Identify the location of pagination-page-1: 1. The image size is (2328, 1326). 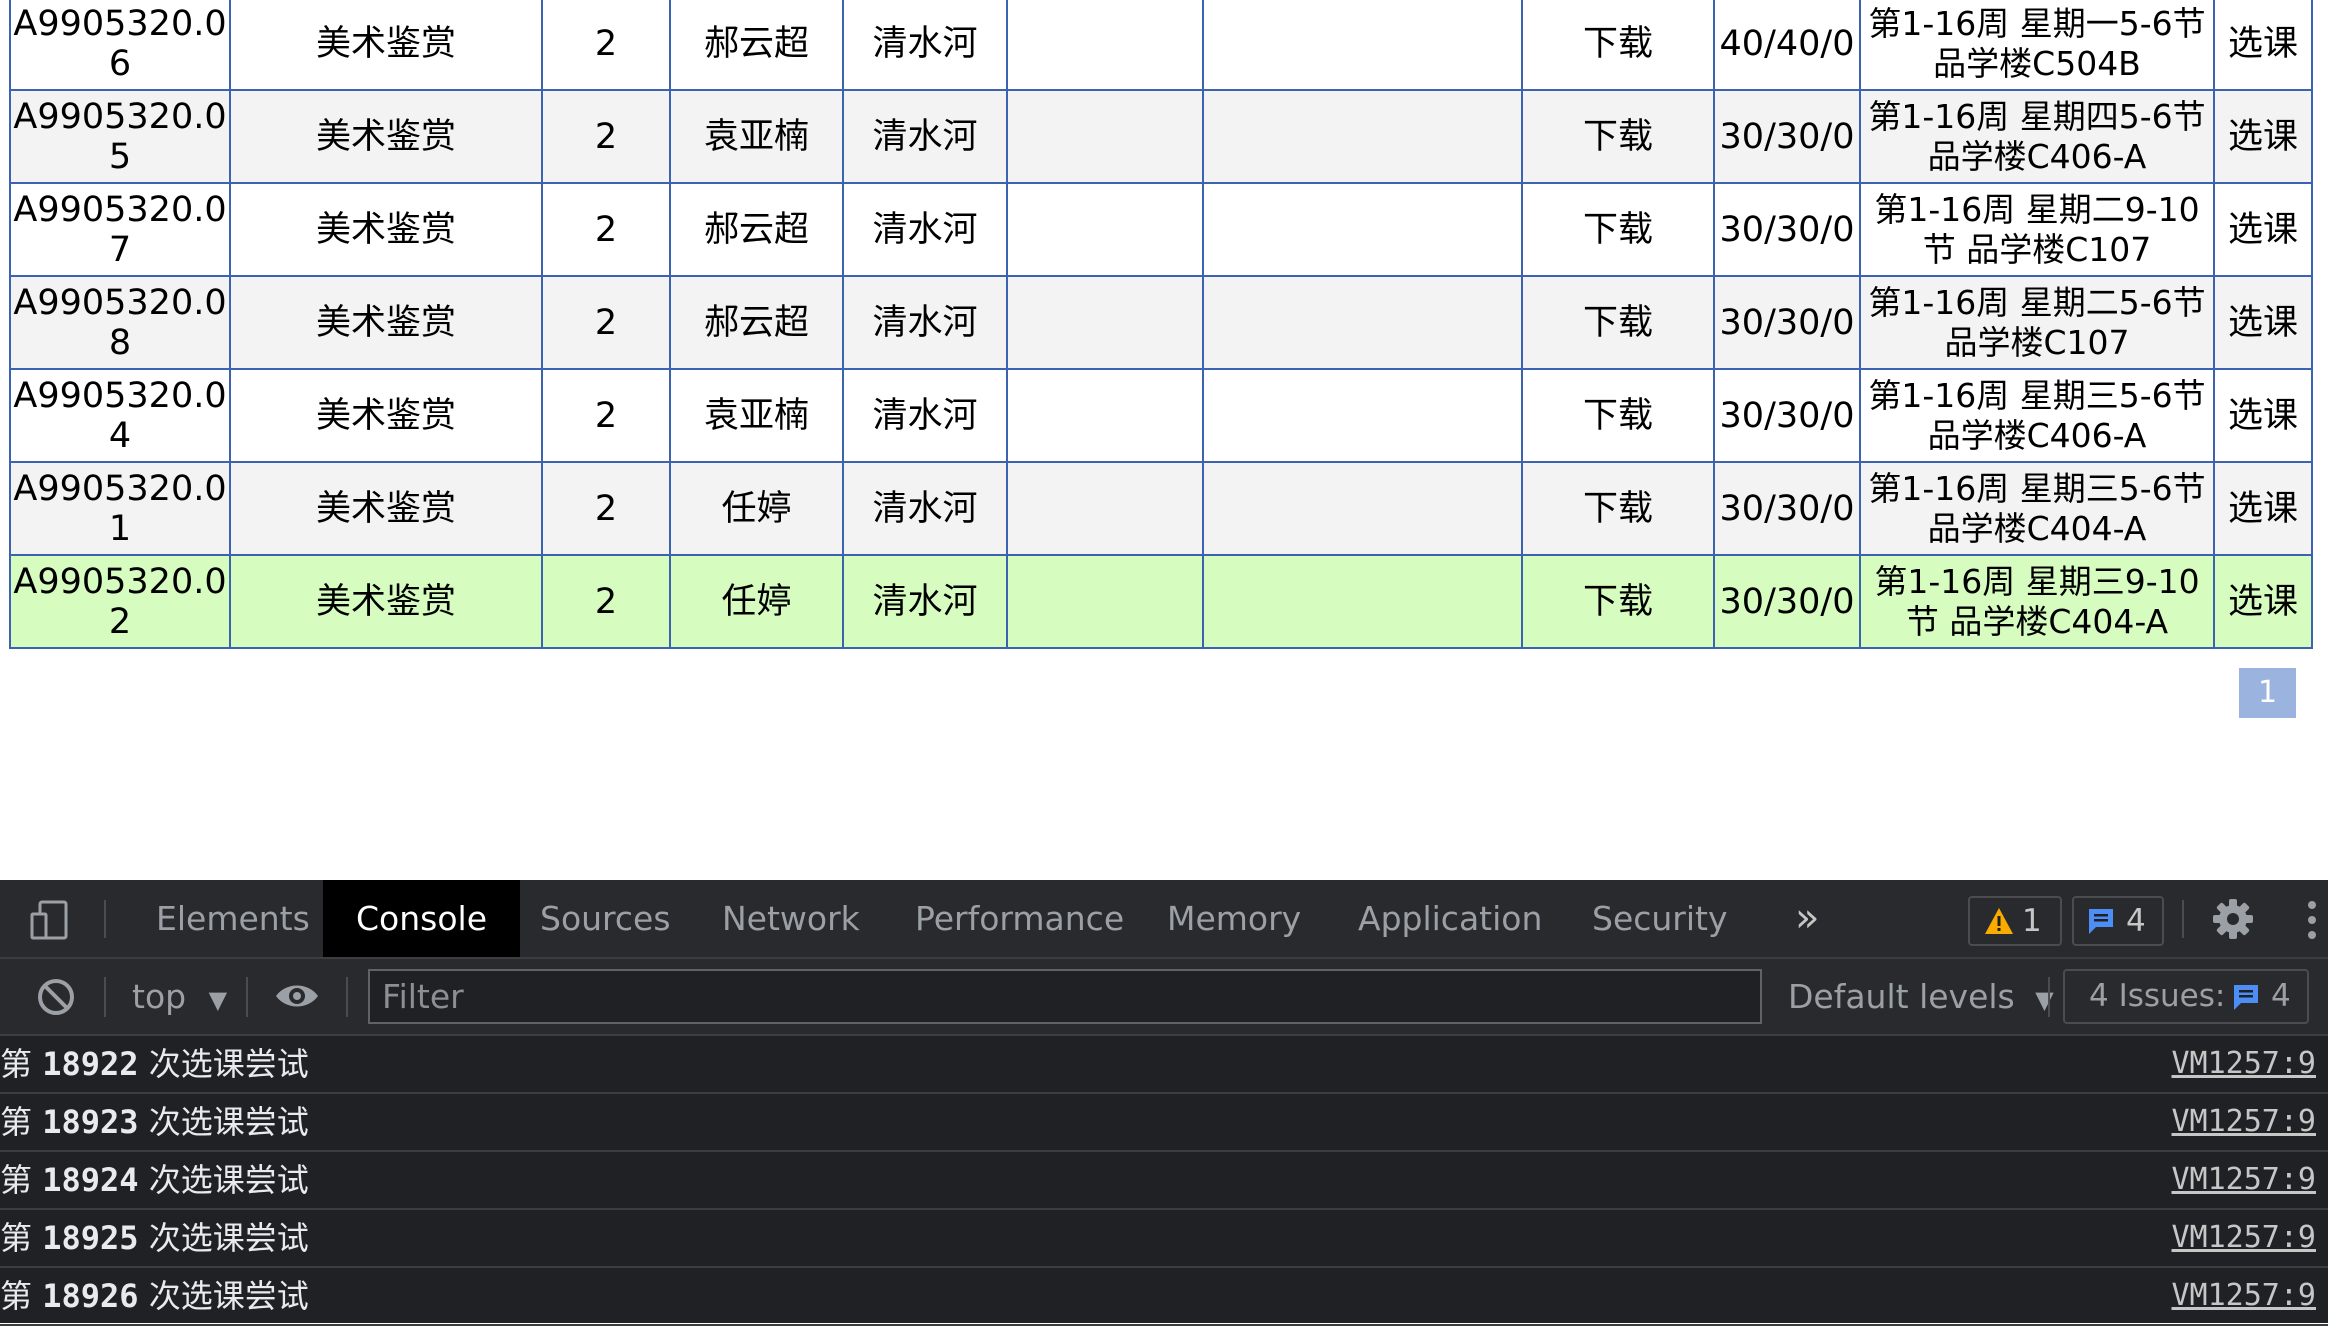
(2267, 693).